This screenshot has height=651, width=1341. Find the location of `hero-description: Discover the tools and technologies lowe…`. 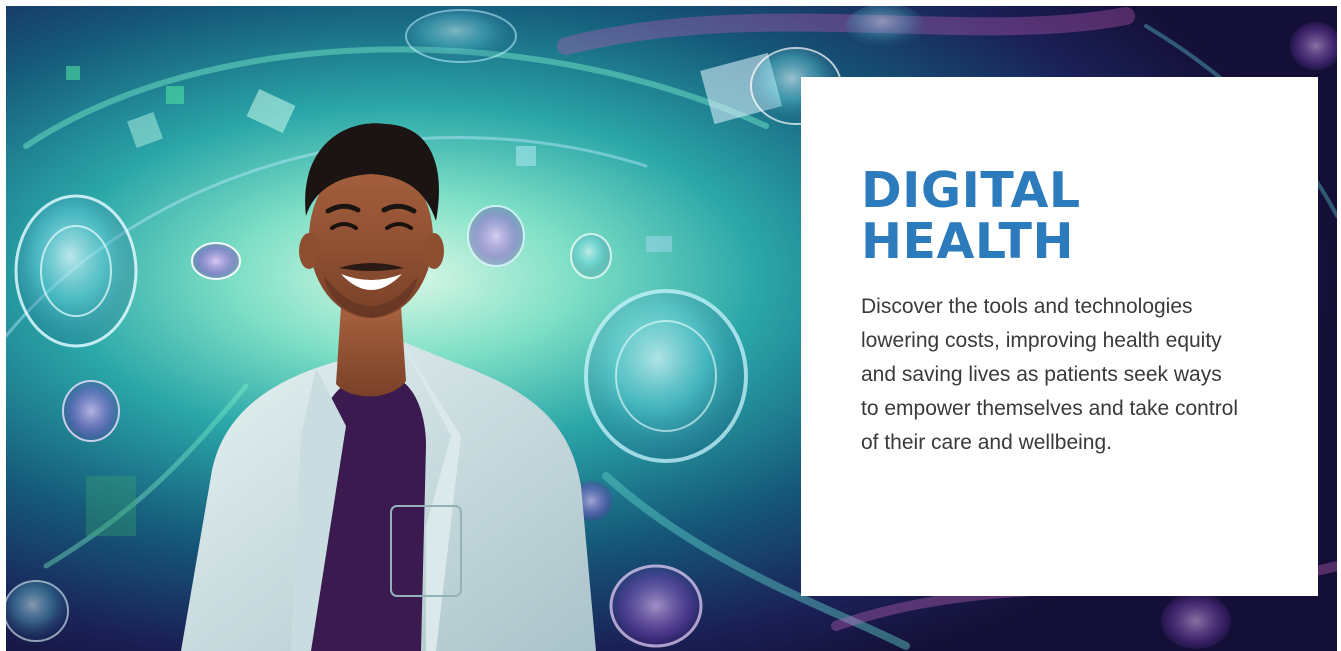

hero-description: Discover the tools and technologies lowe… is located at coordinates (1050, 374).